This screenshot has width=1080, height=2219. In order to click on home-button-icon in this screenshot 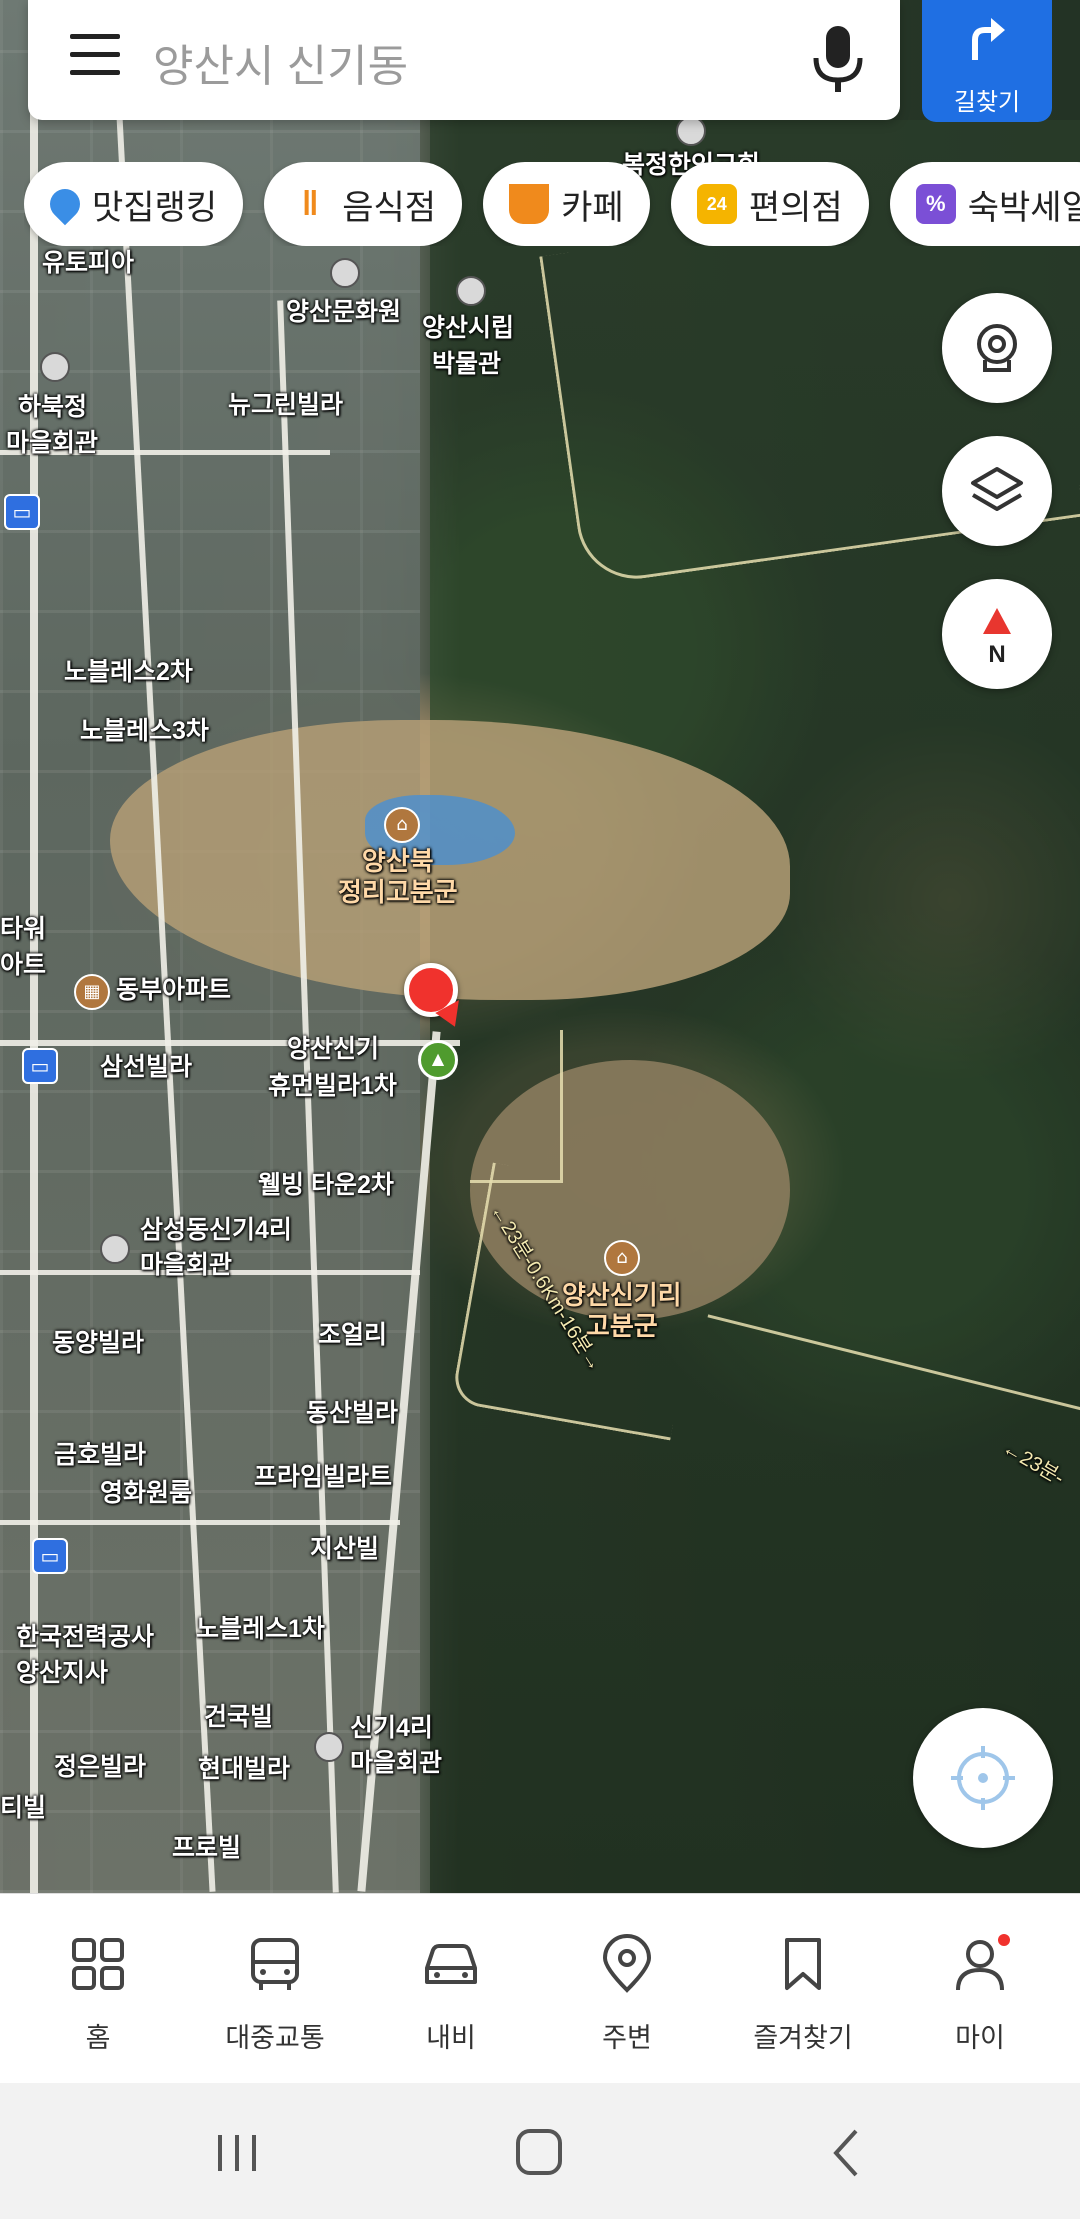, I will do `click(540, 2153)`.